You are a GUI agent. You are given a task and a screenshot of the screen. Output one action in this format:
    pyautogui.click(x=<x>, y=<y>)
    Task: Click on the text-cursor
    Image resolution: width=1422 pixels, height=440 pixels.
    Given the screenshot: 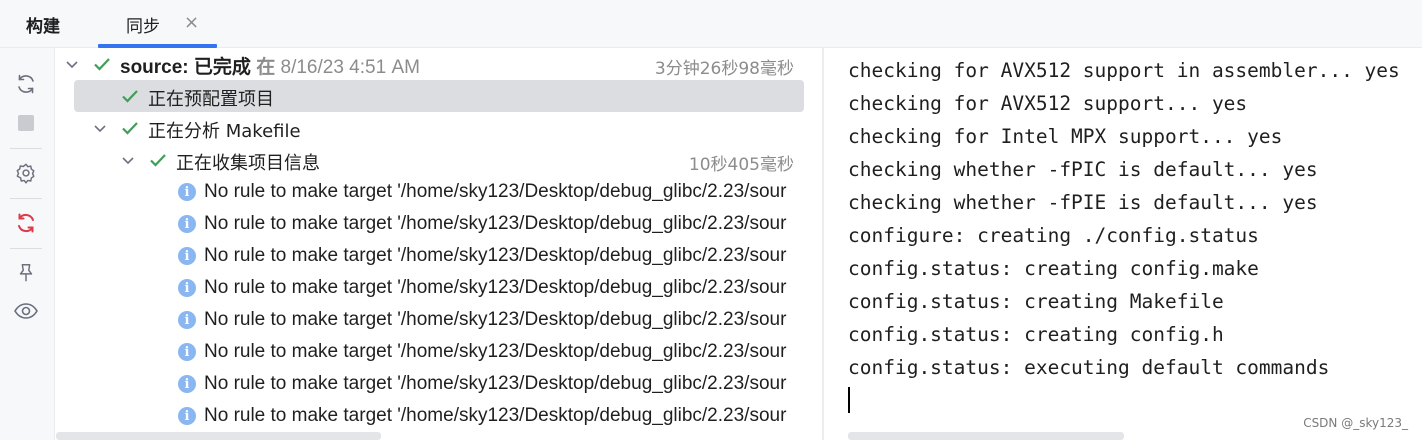 What is the action you would take?
    pyautogui.click(x=849, y=400)
    